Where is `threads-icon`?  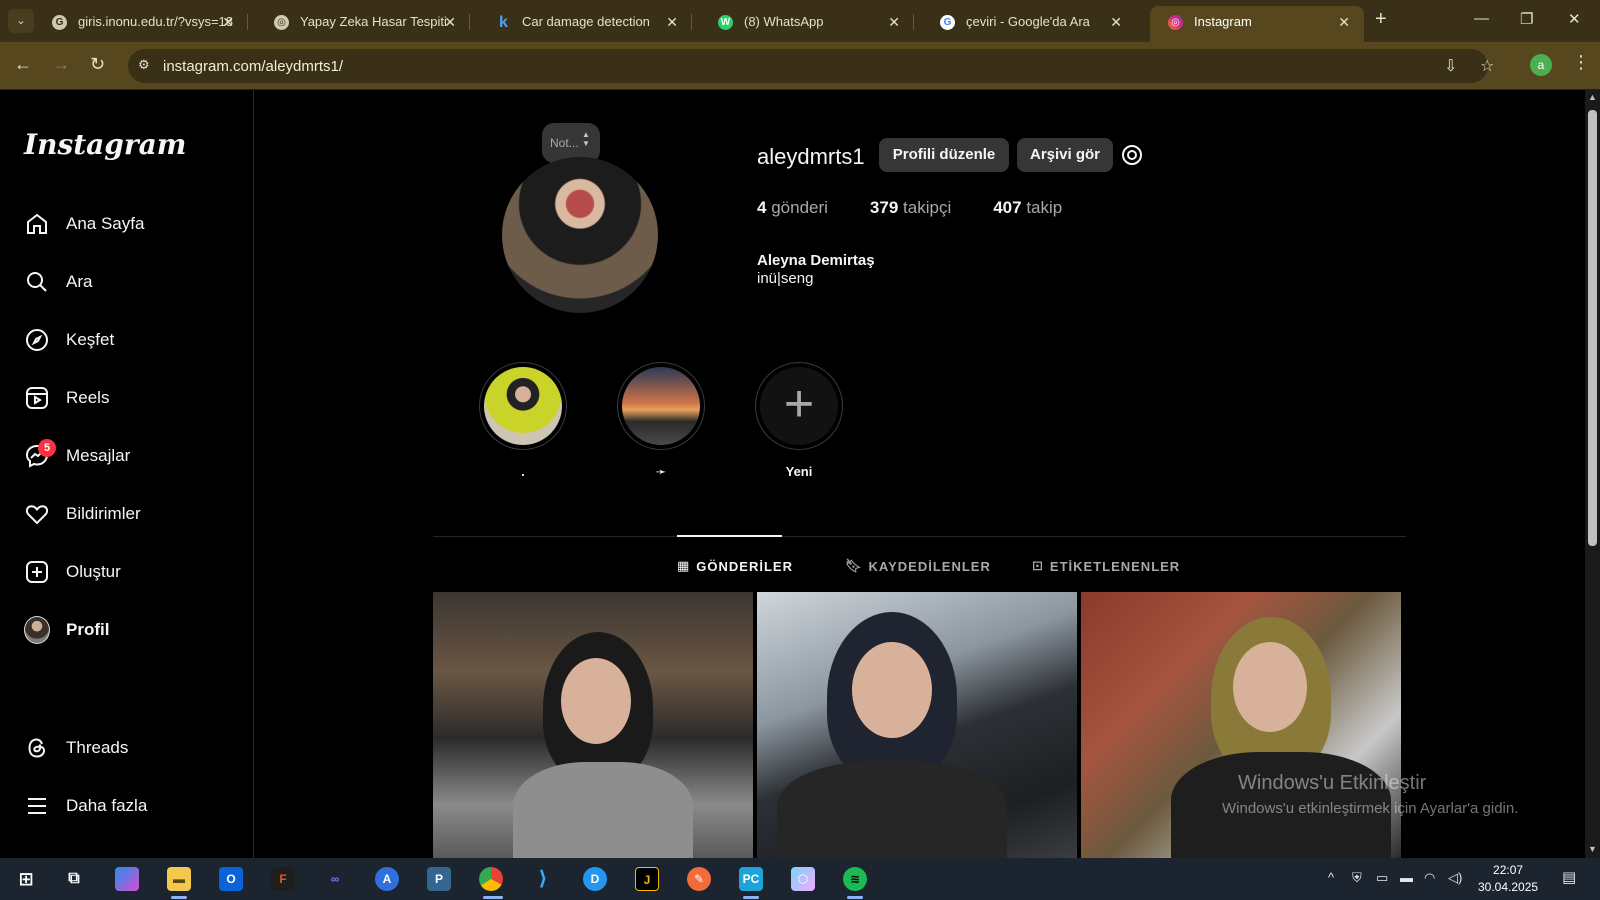
threads-icon is located at coordinates (37, 748).